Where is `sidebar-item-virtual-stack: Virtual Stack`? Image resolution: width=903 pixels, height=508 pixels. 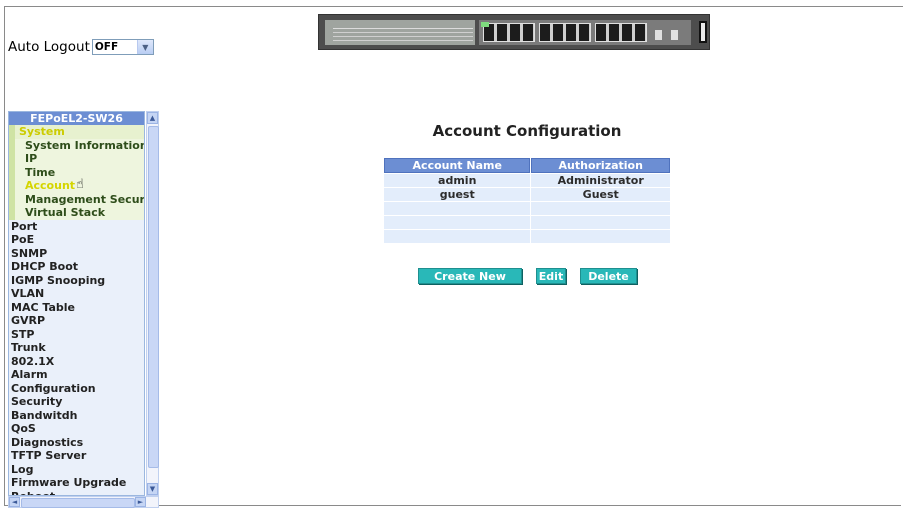
sidebar-item-virtual-stack: Virtual Stack is located at coordinates (76, 213).